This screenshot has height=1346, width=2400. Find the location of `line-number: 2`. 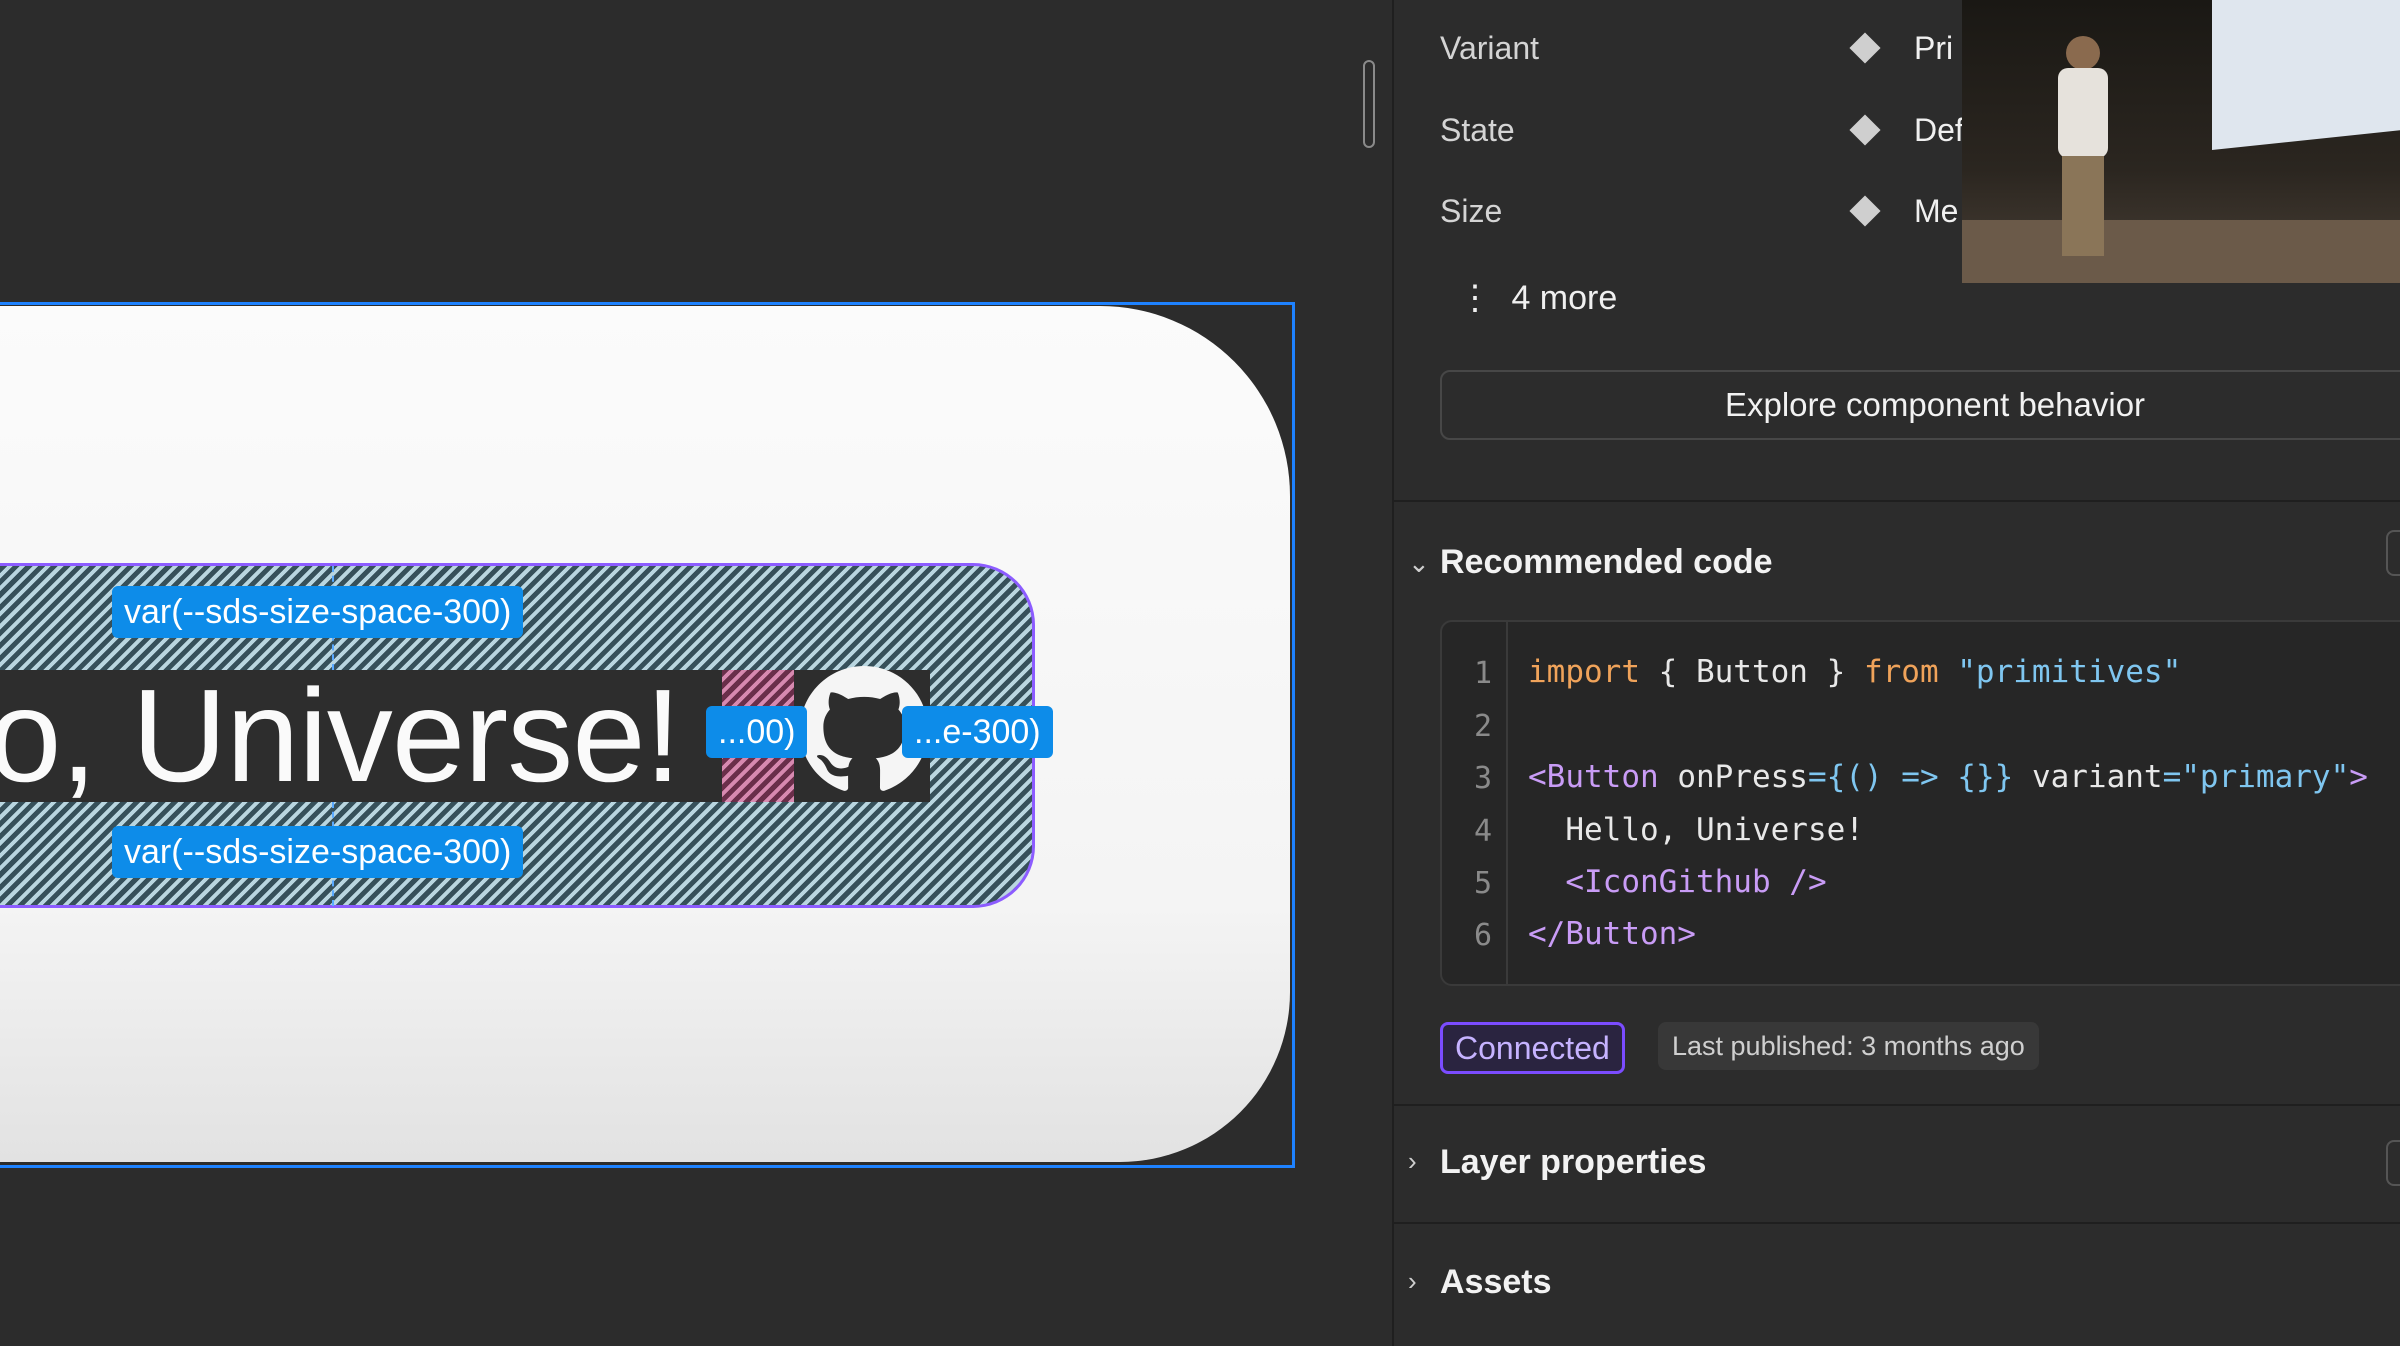

line-number: 2 is located at coordinates (1482, 726).